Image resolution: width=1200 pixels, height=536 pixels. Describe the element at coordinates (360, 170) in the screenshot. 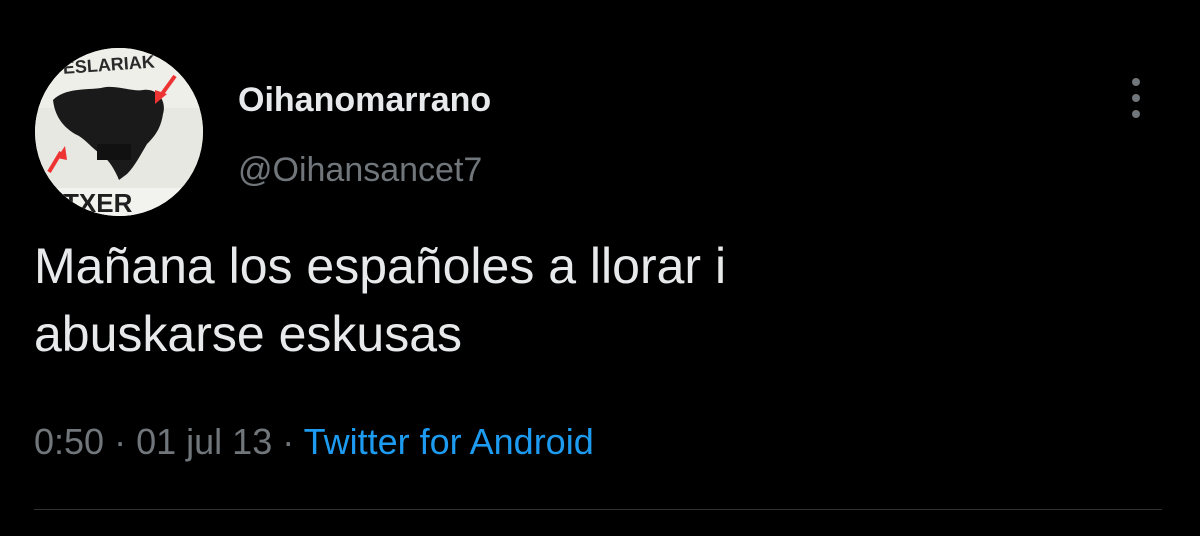

I see `author-handle: @Oihansancet7` at that location.